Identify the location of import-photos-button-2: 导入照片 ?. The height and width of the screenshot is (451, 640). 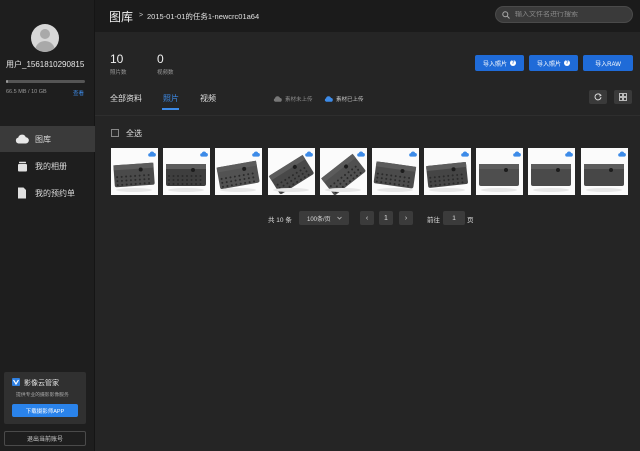
(553, 63).